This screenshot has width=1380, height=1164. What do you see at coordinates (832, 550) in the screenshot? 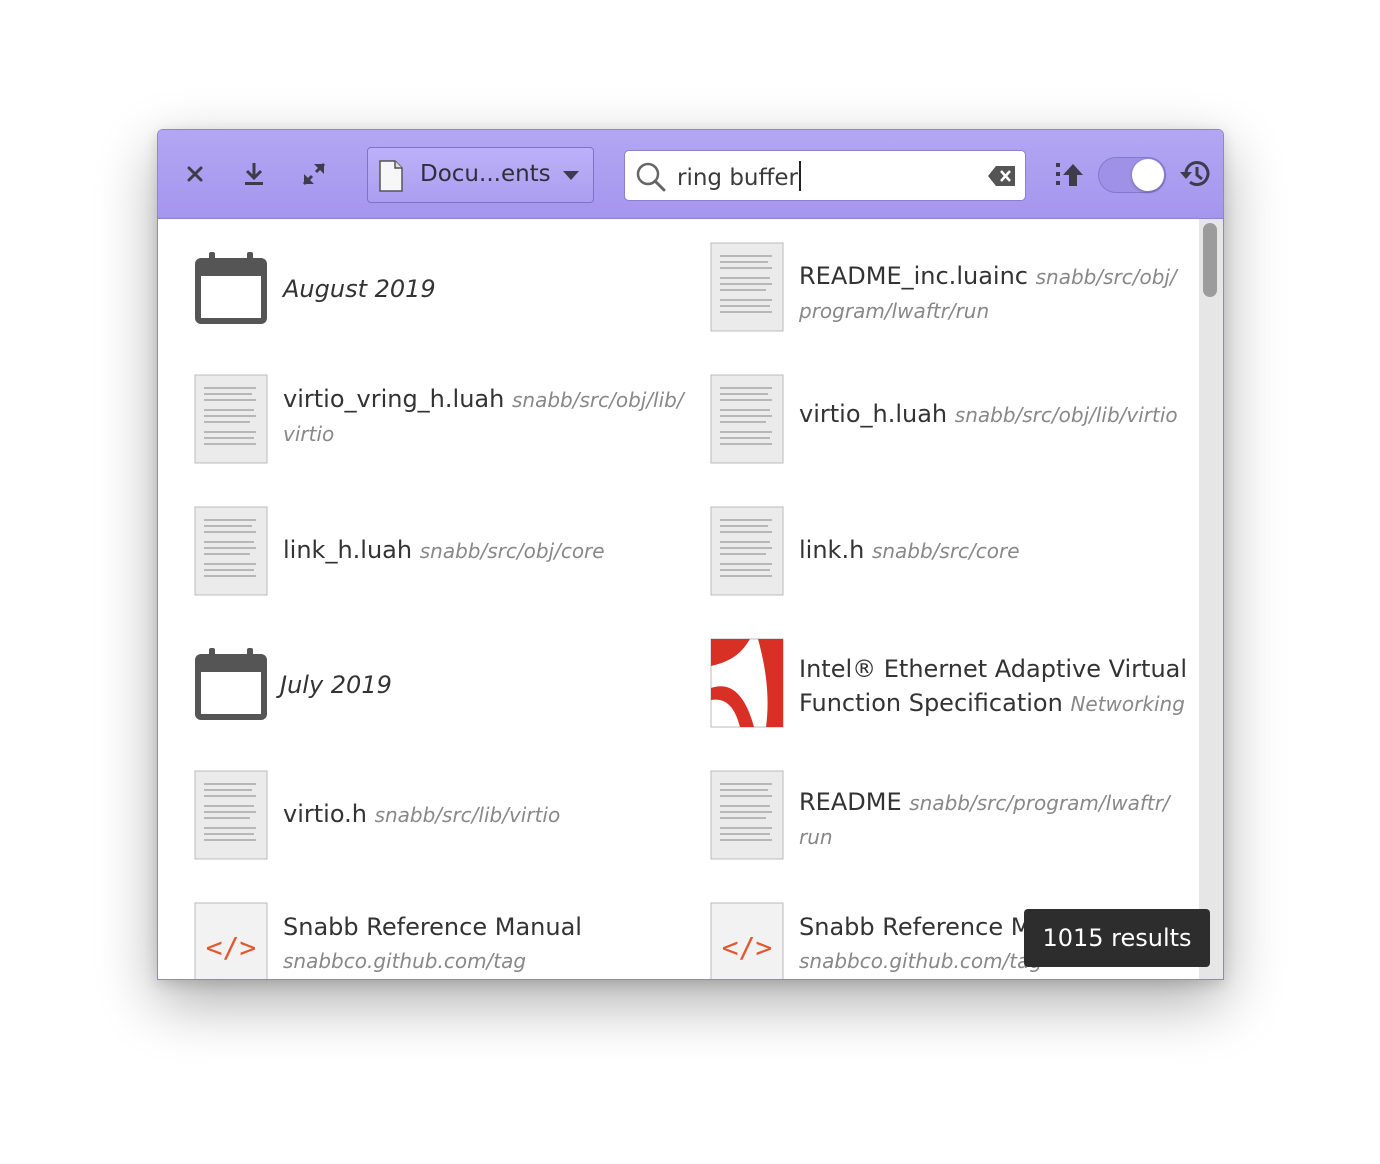
I see `file-name: link.h` at bounding box center [832, 550].